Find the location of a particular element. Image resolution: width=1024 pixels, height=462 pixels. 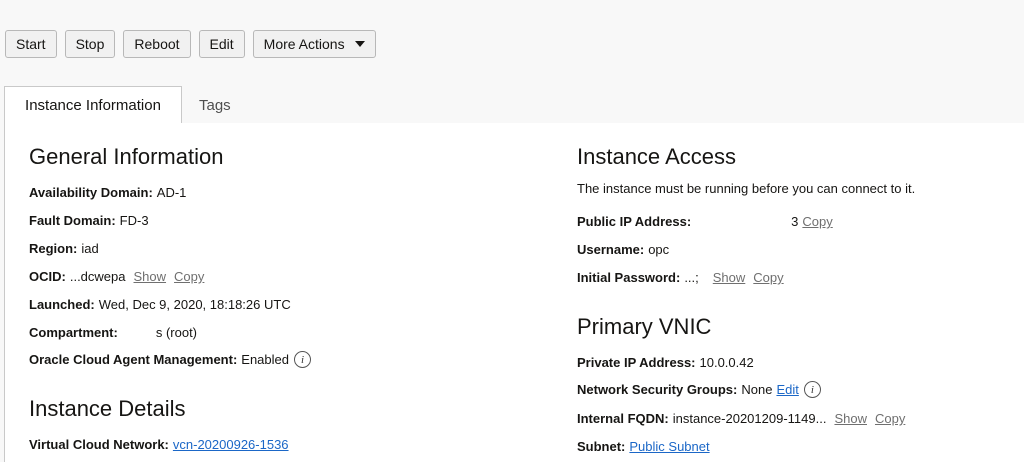

primary-vnic-heading: Primary VNIC is located at coordinates (644, 326).